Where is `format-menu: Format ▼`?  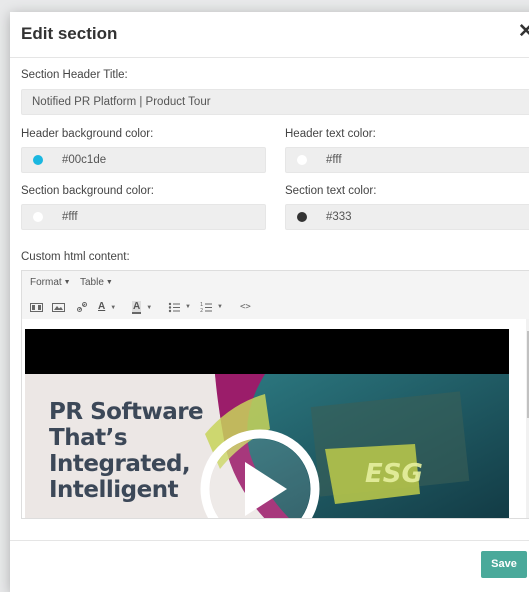 format-menu: Format ▼ is located at coordinates (50, 282).